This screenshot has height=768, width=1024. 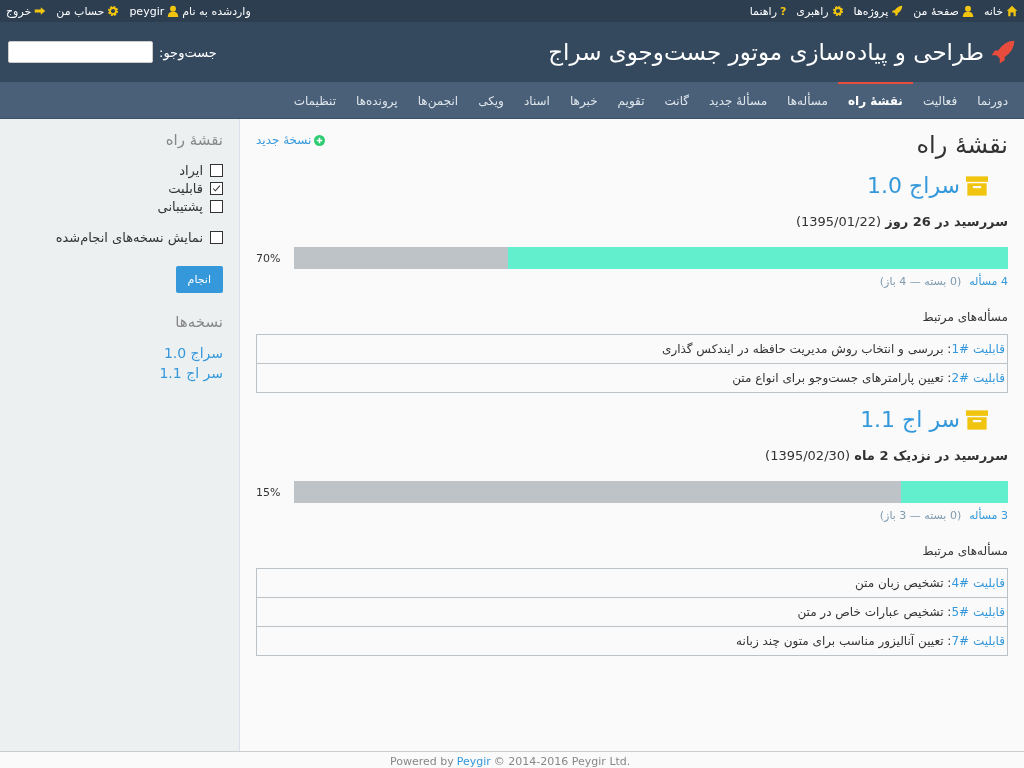 I want to click on issue-cell: قابلیت #1: بررسی و انتخاب روش مدیریت حافظه در ایندکس گذاری, so click(x=632, y=349).